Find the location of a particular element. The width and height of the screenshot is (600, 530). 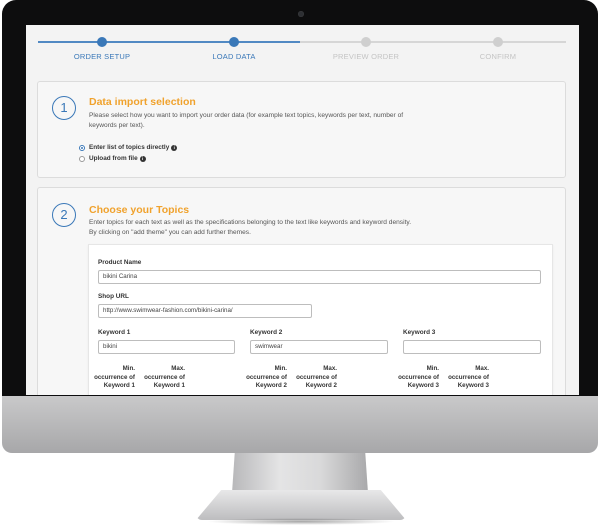

max-occurrence-keyword-1-header: Max. occurrence of Keyword 1 is located at coordinates (164, 377).